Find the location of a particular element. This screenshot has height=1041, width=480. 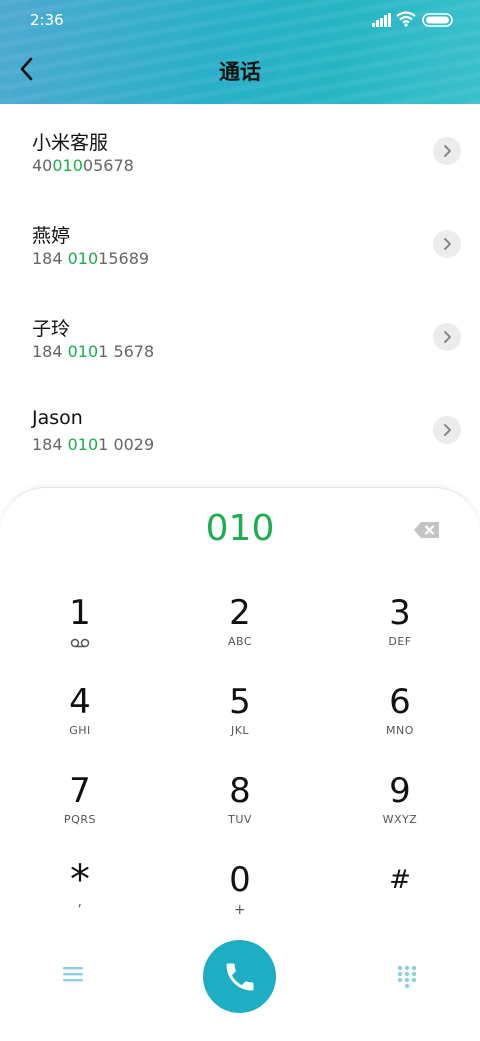

contact-number: 4001005678 is located at coordinates (83, 165).